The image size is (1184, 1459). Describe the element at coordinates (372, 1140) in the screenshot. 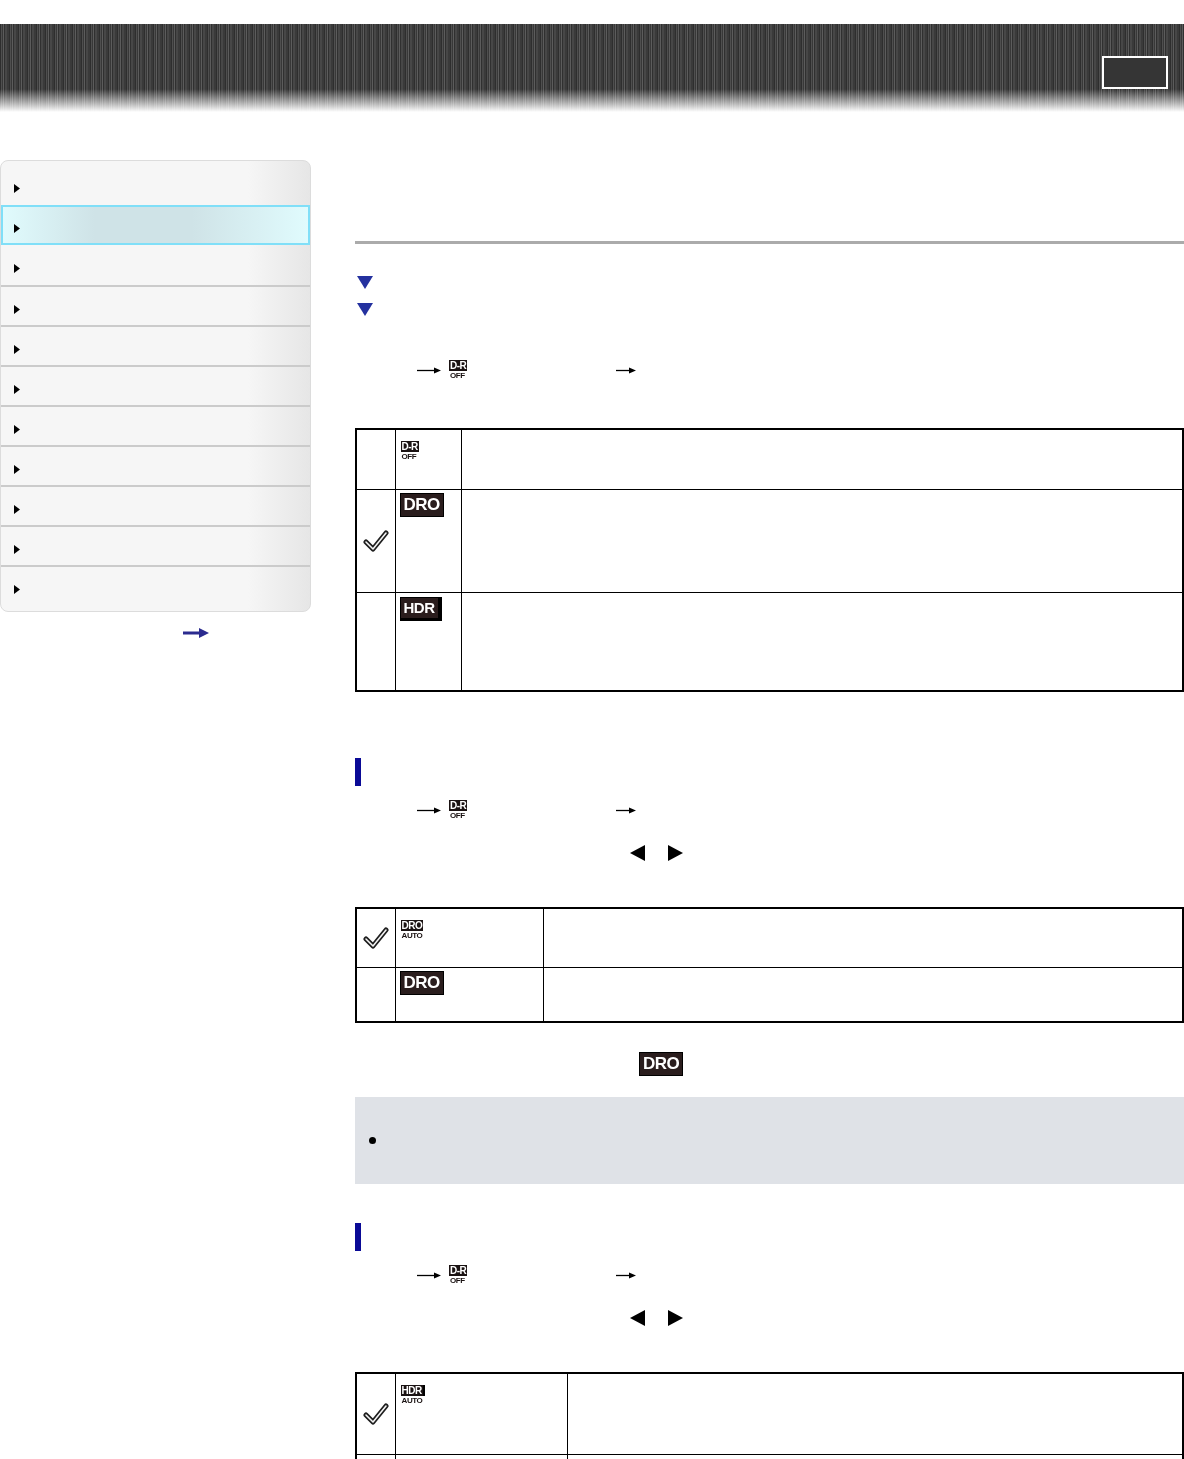

I see `bullet-icon` at that location.